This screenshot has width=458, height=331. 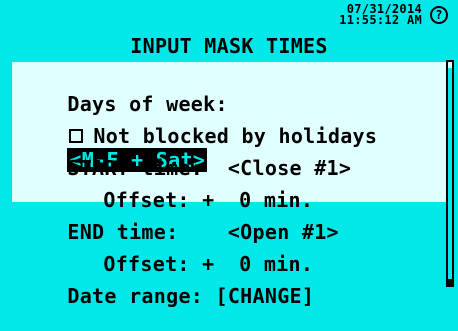 I want to click on date-range-value: [CHANGE], so click(x=264, y=296).